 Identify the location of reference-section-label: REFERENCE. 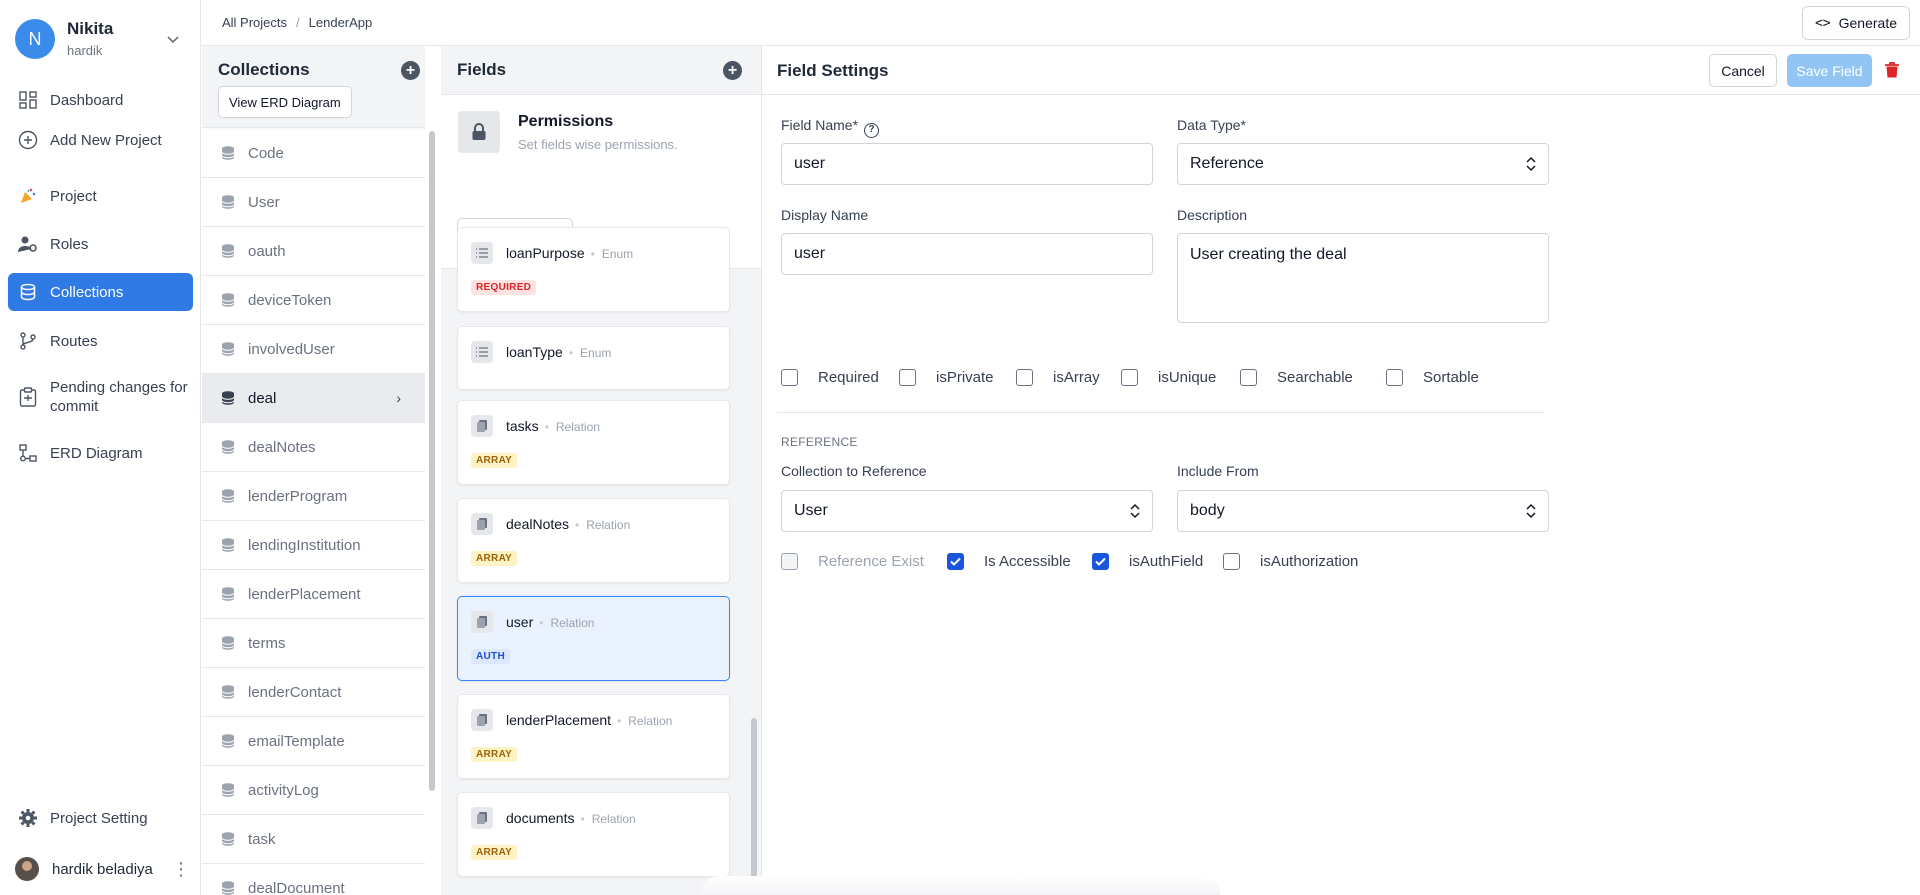
(819, 442).